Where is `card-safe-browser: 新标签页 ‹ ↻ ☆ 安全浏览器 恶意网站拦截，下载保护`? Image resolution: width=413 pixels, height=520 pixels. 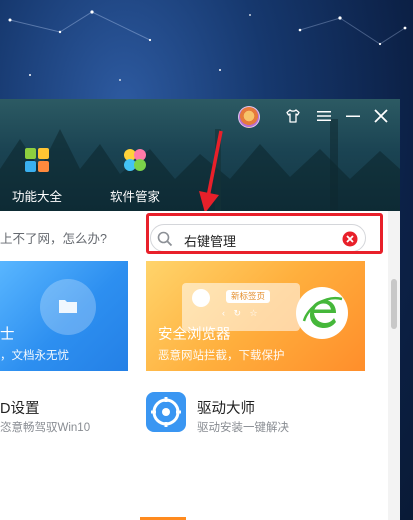 card-safe-browser: 新标签页 ‹ ↻ ☆ 安全浏览器 恶意网站拦截，下载保护 is located at coordinates (255, 316).